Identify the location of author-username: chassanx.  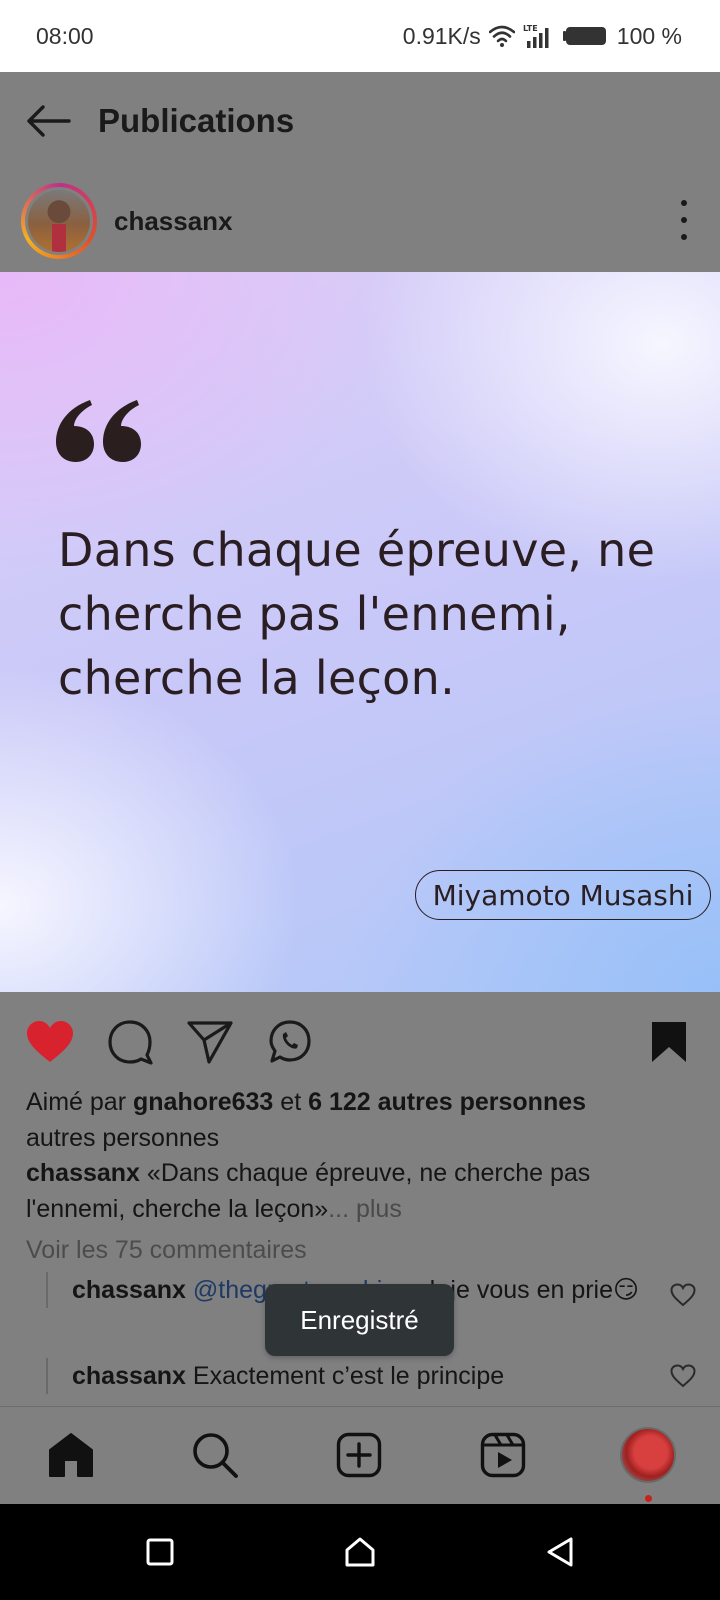
(173, 221).